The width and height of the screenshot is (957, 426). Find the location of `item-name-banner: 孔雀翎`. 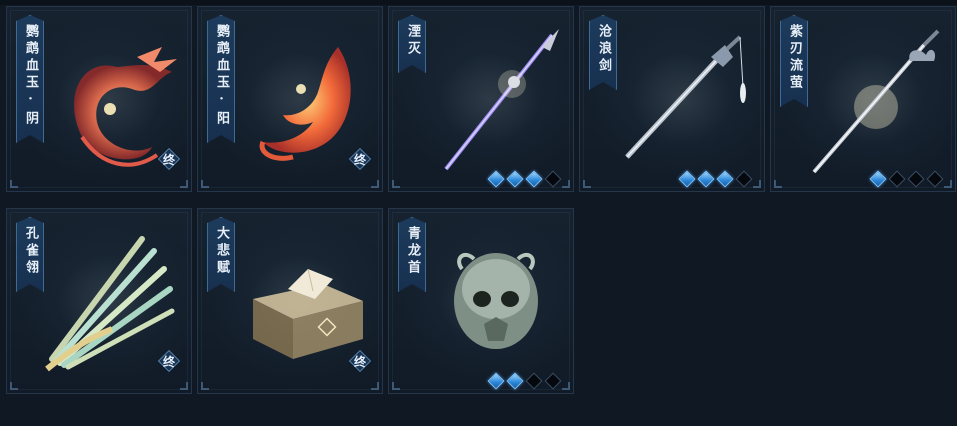

item-name-banner: 孔雀翎 is located at coordinates (30, 254).